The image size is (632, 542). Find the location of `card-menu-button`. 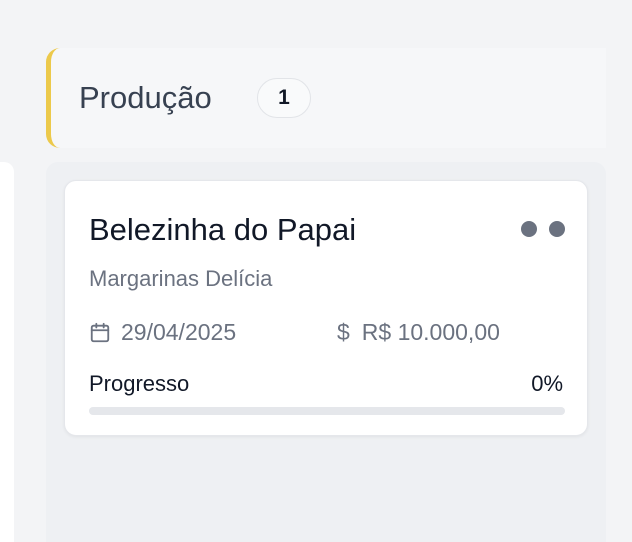

card-menu-button is located at coordinates (543, 229).